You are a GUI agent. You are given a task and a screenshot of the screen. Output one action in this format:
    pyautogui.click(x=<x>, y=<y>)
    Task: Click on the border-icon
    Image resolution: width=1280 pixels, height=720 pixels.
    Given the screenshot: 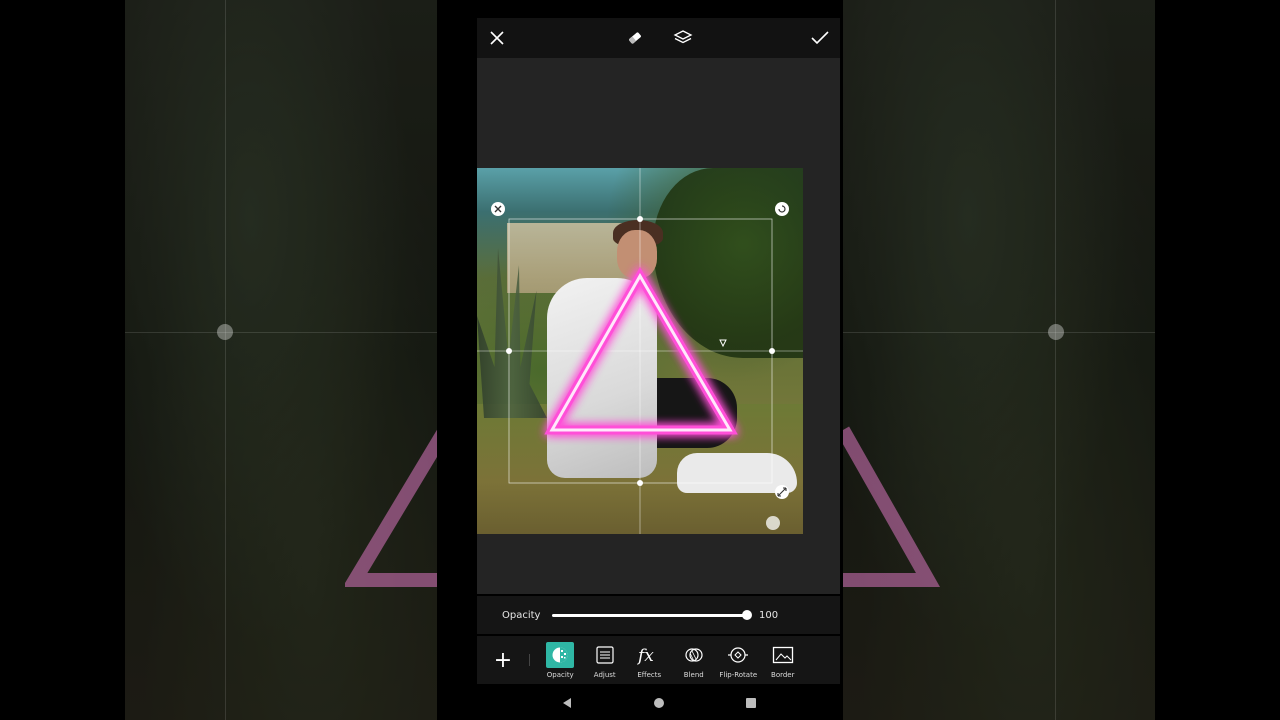 What is the action you would take?
    pyautogui.click(x=783, y=655)
    